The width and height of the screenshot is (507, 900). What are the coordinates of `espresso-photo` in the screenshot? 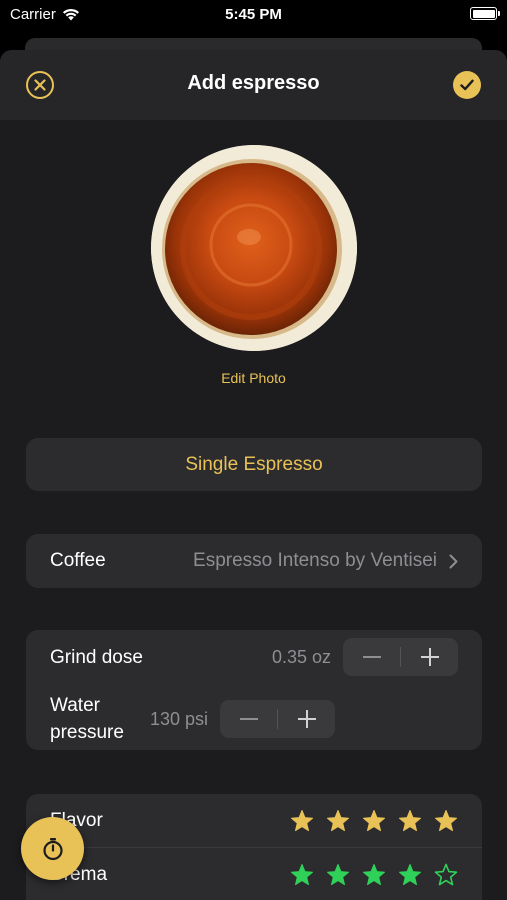 It's located at (254, 248).